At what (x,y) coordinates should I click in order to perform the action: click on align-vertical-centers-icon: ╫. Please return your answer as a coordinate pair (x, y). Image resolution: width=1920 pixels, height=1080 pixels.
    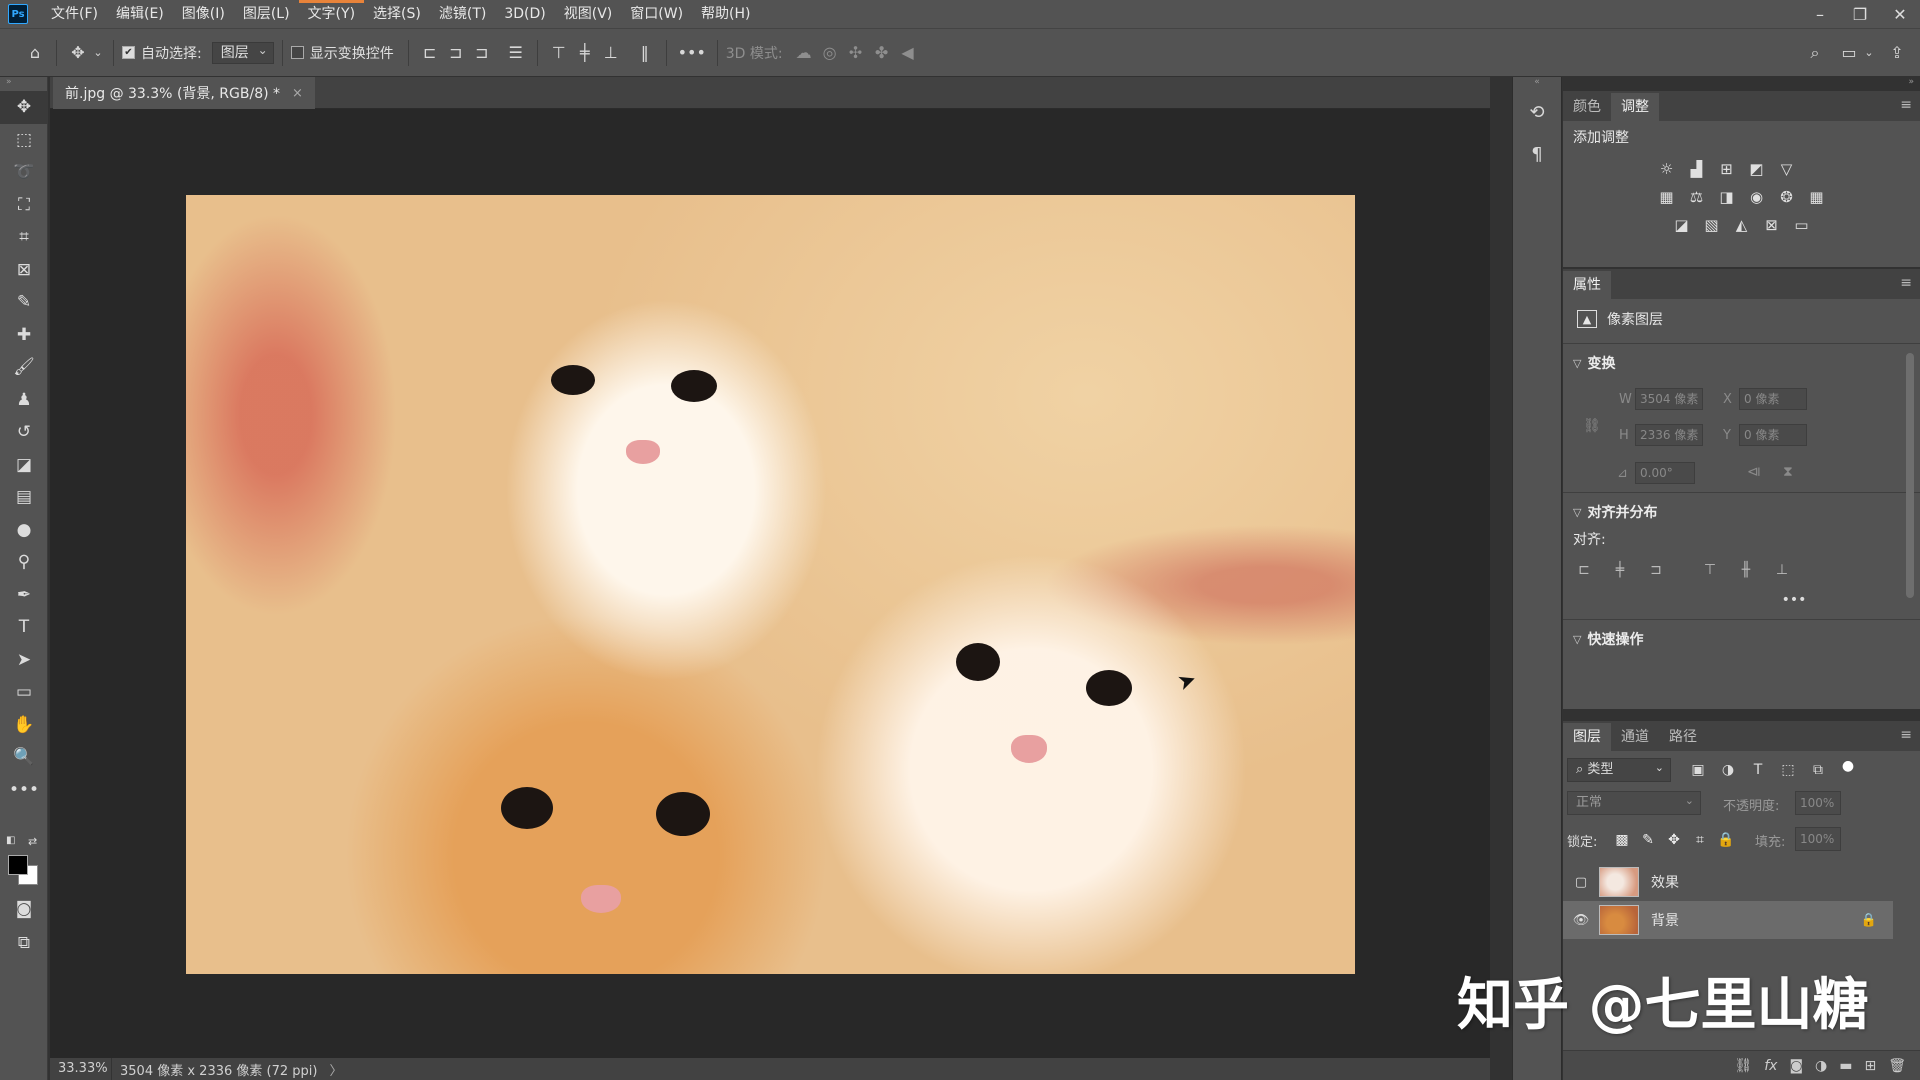
    Looking at the image, I should click on (1746, 570).